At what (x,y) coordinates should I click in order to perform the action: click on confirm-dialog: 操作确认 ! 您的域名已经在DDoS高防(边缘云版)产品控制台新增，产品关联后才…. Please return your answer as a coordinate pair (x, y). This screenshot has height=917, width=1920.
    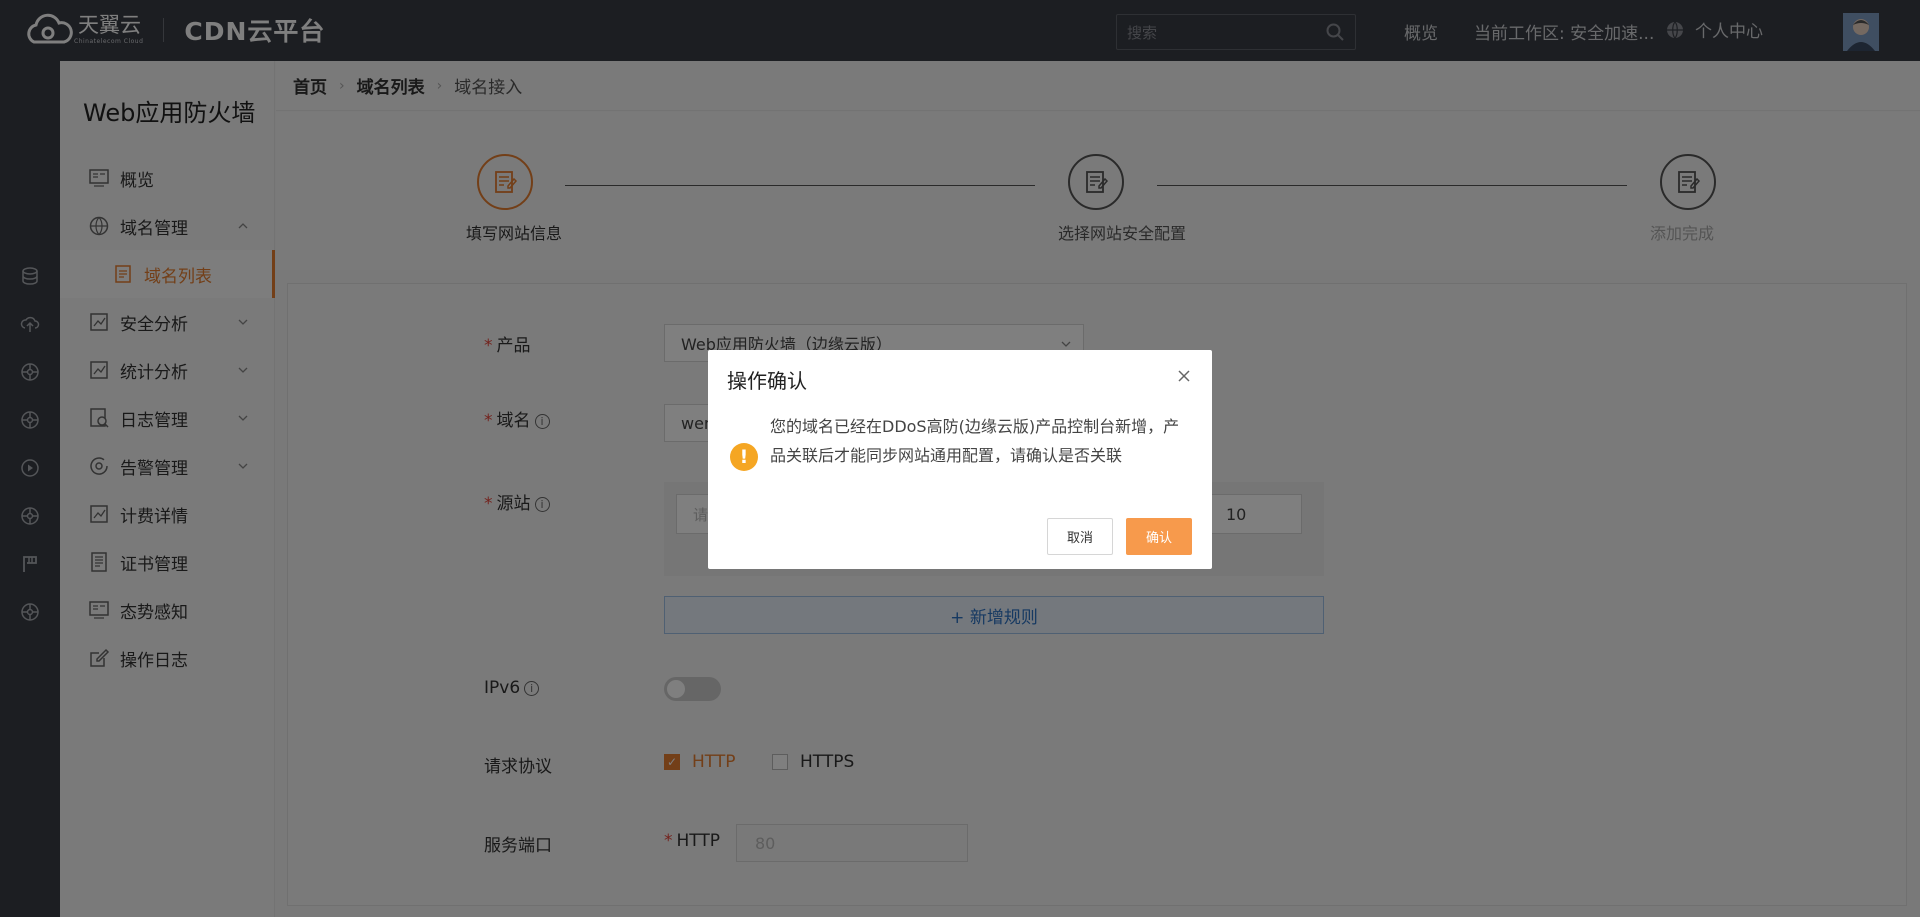
    Looking at the image, I should click on (960, 459).